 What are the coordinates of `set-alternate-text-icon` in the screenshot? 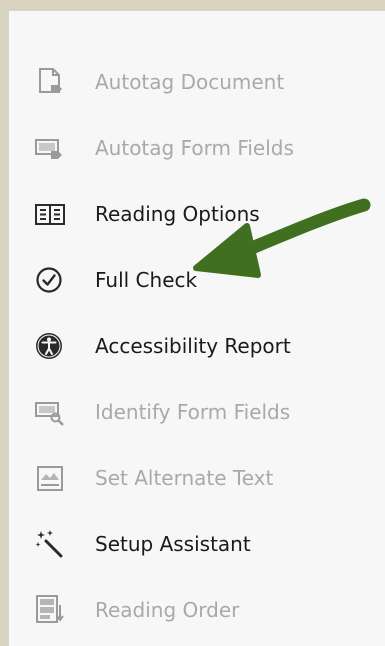 It's located at (50, 478).